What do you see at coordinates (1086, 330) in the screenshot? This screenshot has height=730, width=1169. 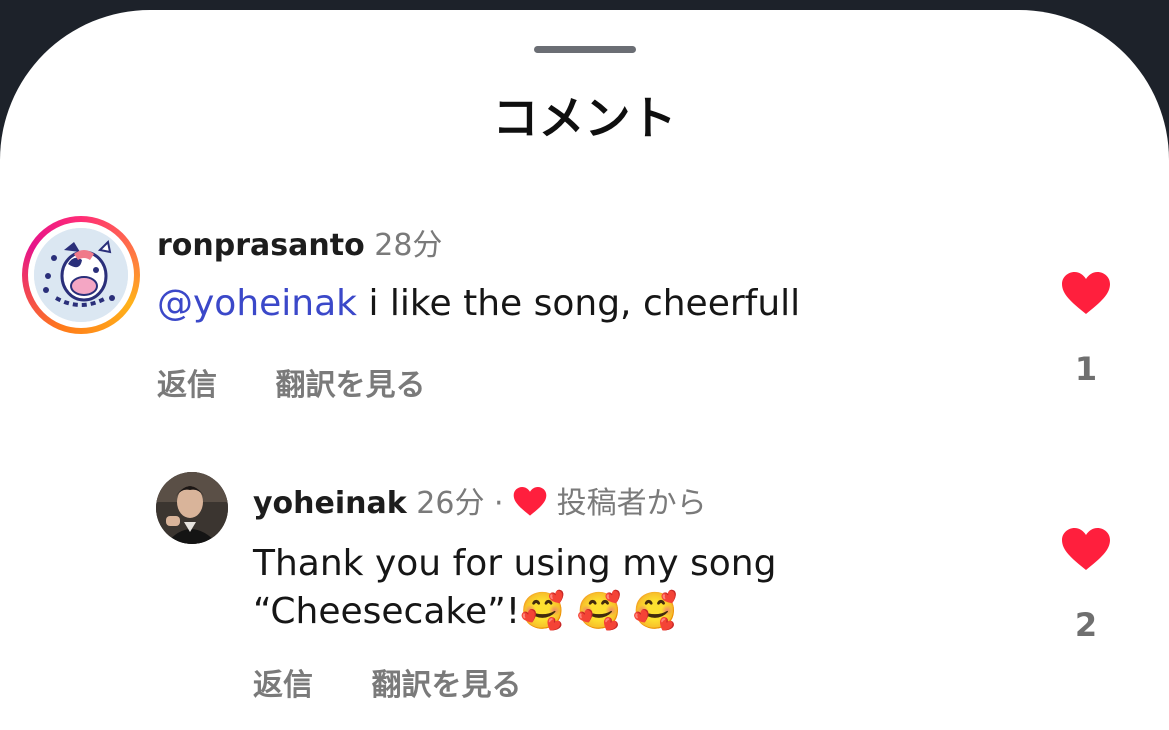 I see `like-control: 1` at bounding box center [1086, 330].